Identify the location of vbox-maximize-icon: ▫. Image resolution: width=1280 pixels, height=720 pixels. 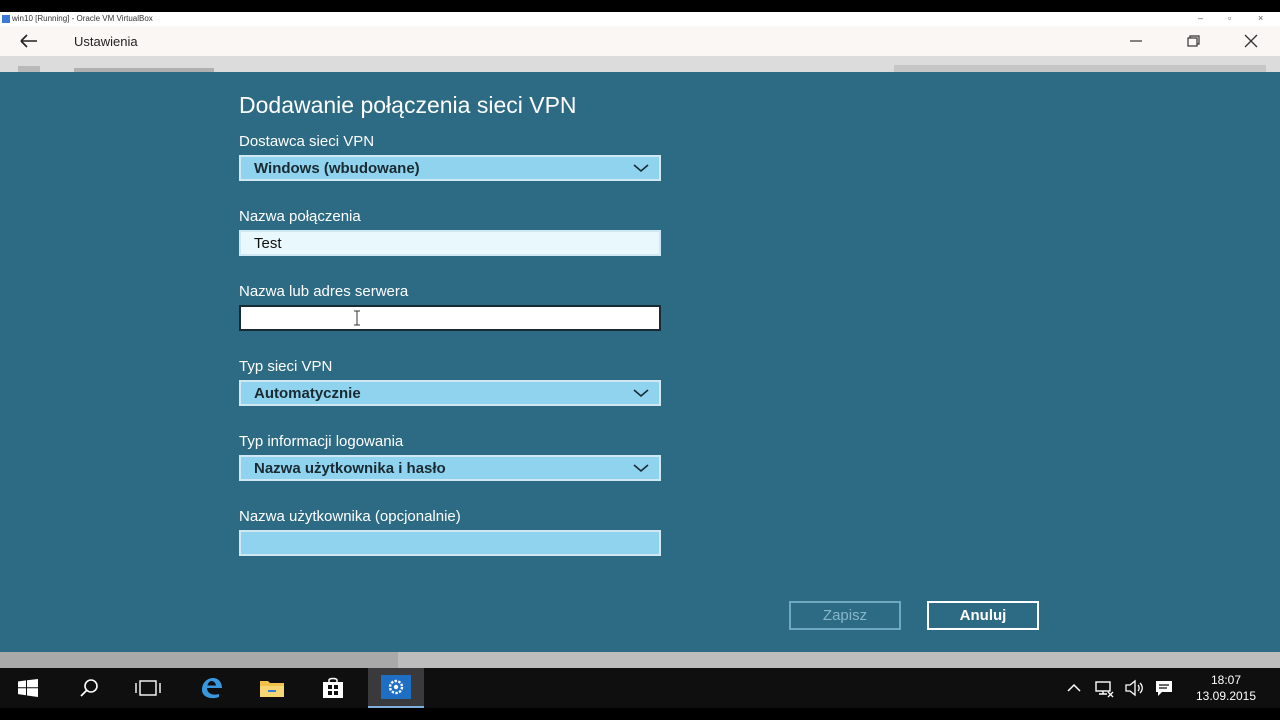
(1229, 18).